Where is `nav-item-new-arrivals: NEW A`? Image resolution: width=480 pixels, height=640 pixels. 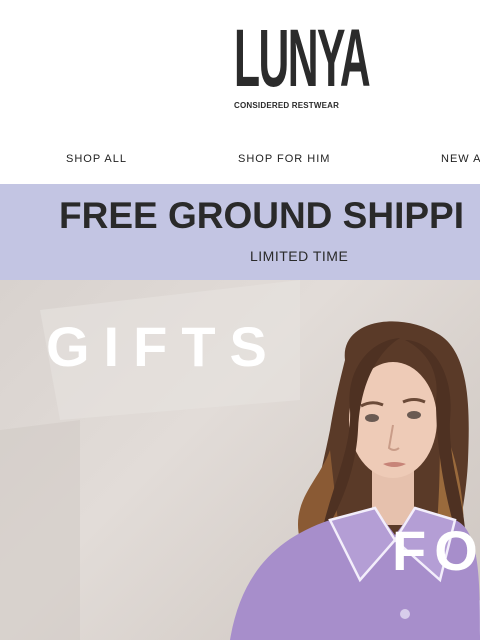
nav-item-new-arrivals: NEW A is located at coordinates (460, 159).